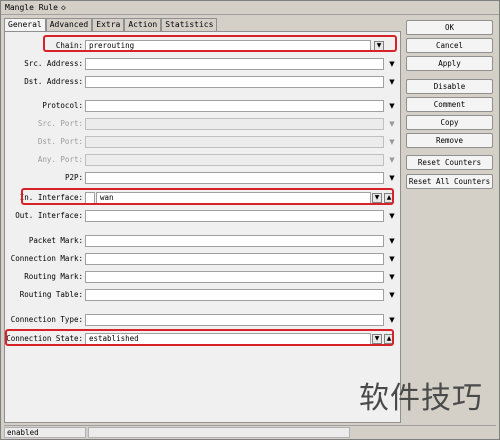  I want to click on watermark-text: 软件技巧, so click(421, 398).